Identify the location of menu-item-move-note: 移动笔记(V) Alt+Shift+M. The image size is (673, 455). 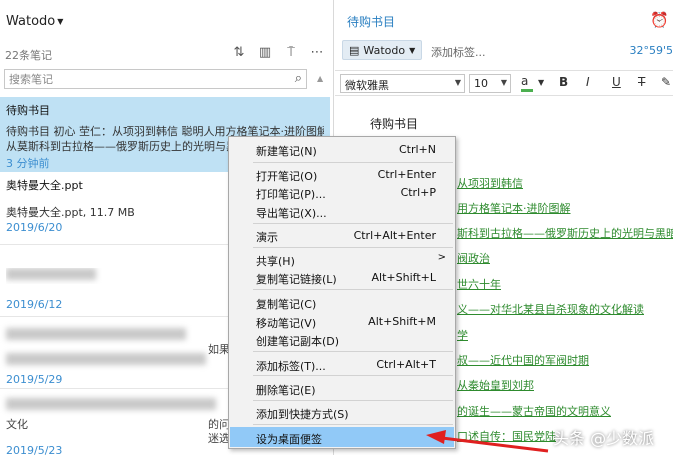
(342, 321).